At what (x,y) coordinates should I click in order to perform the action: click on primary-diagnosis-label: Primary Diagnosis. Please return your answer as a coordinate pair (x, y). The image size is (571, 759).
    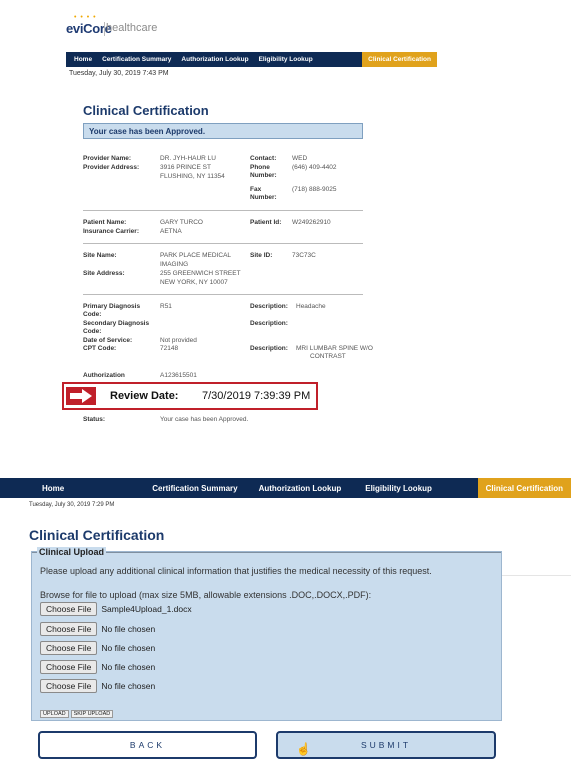
    Looking at the image, I should click on (112, 306).